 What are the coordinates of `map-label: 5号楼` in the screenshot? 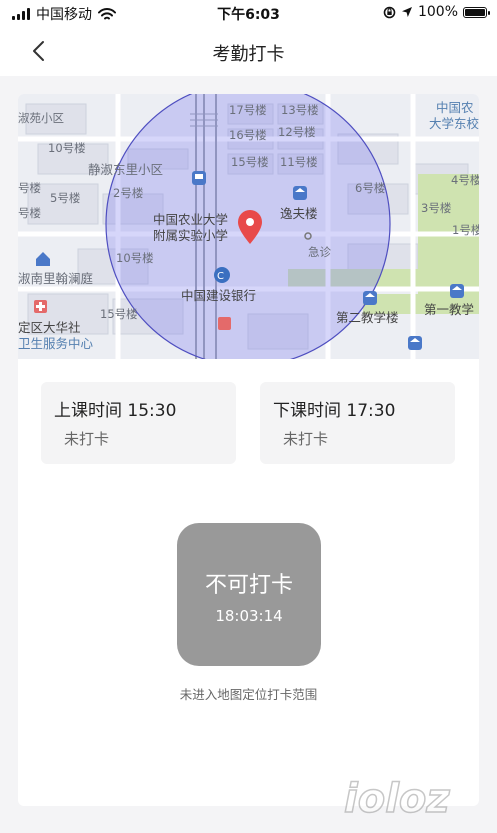 It's located at (65, 198).